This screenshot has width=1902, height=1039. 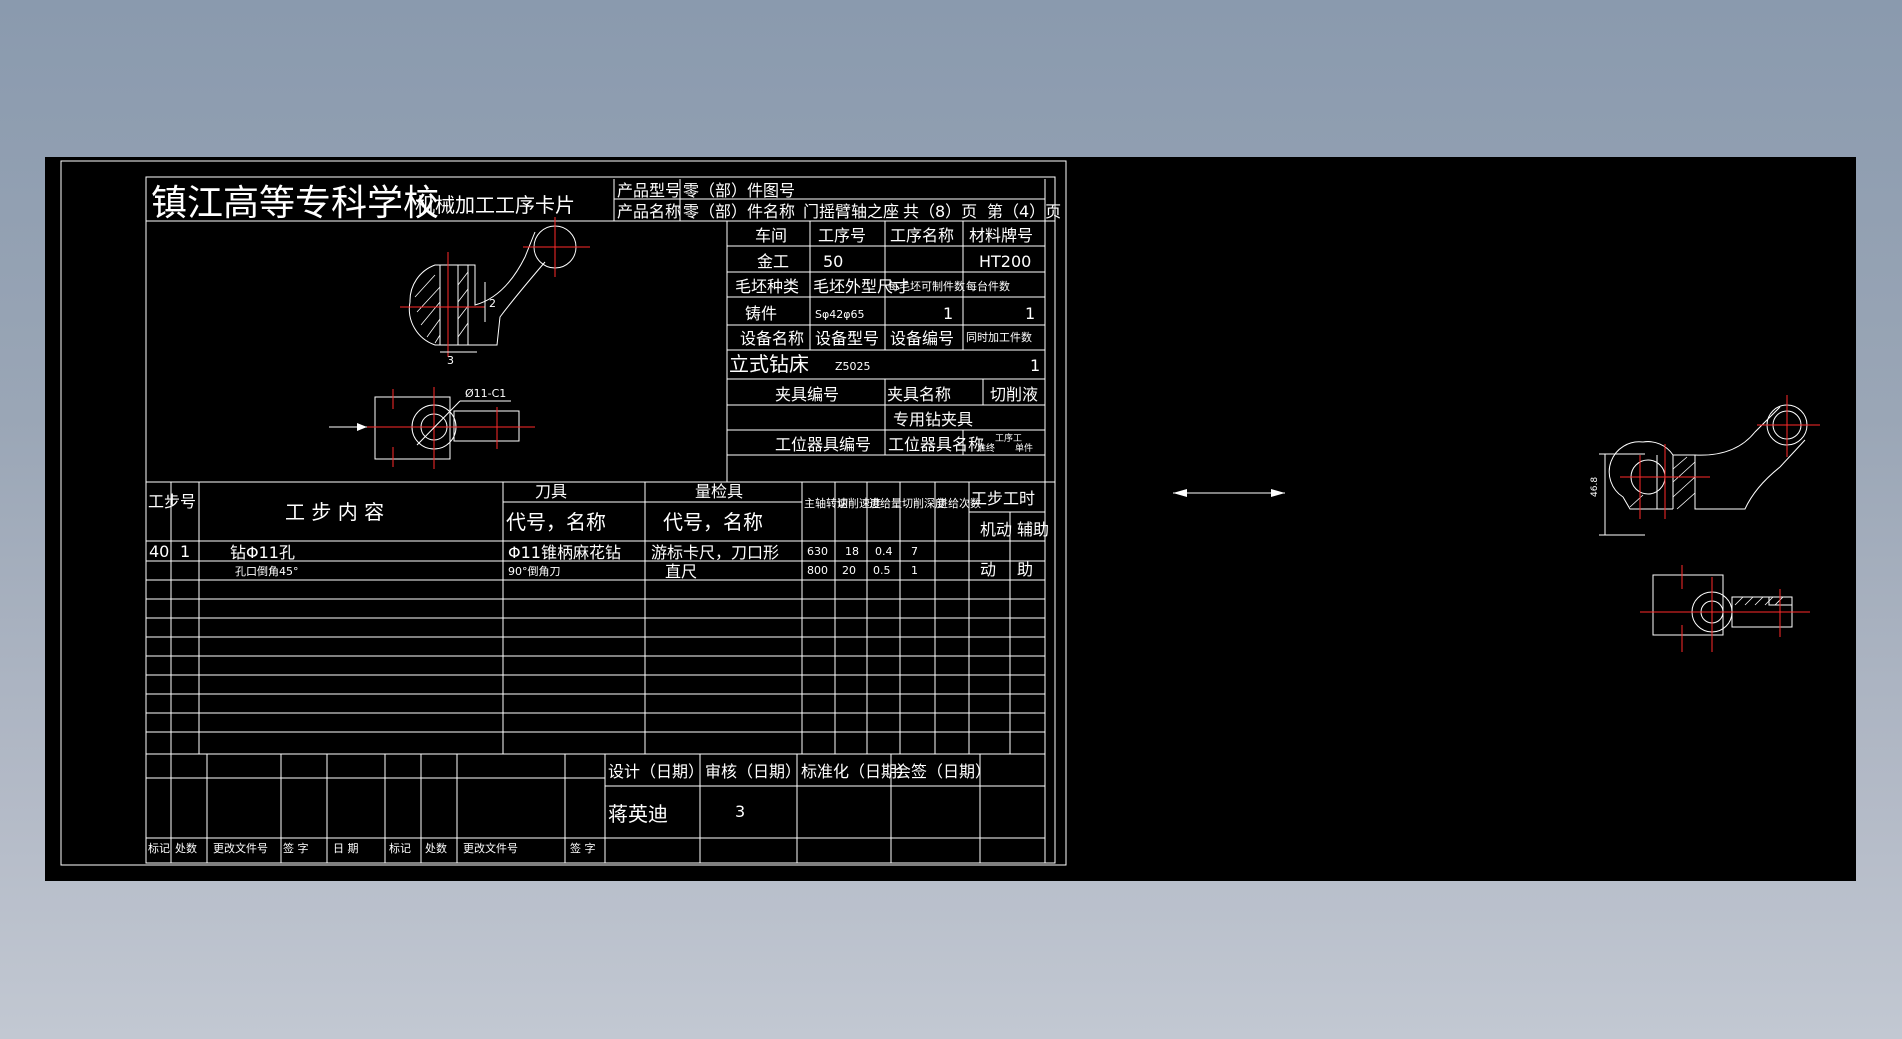 I want to click on label-process-no: 工序号, so click(x=842, y=235).